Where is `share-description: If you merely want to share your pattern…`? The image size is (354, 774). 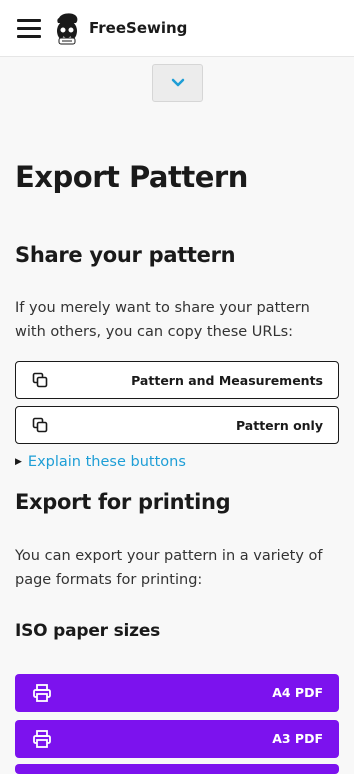
share-description: If you merely want to share your pattern… is located at coordinates (162, 320).